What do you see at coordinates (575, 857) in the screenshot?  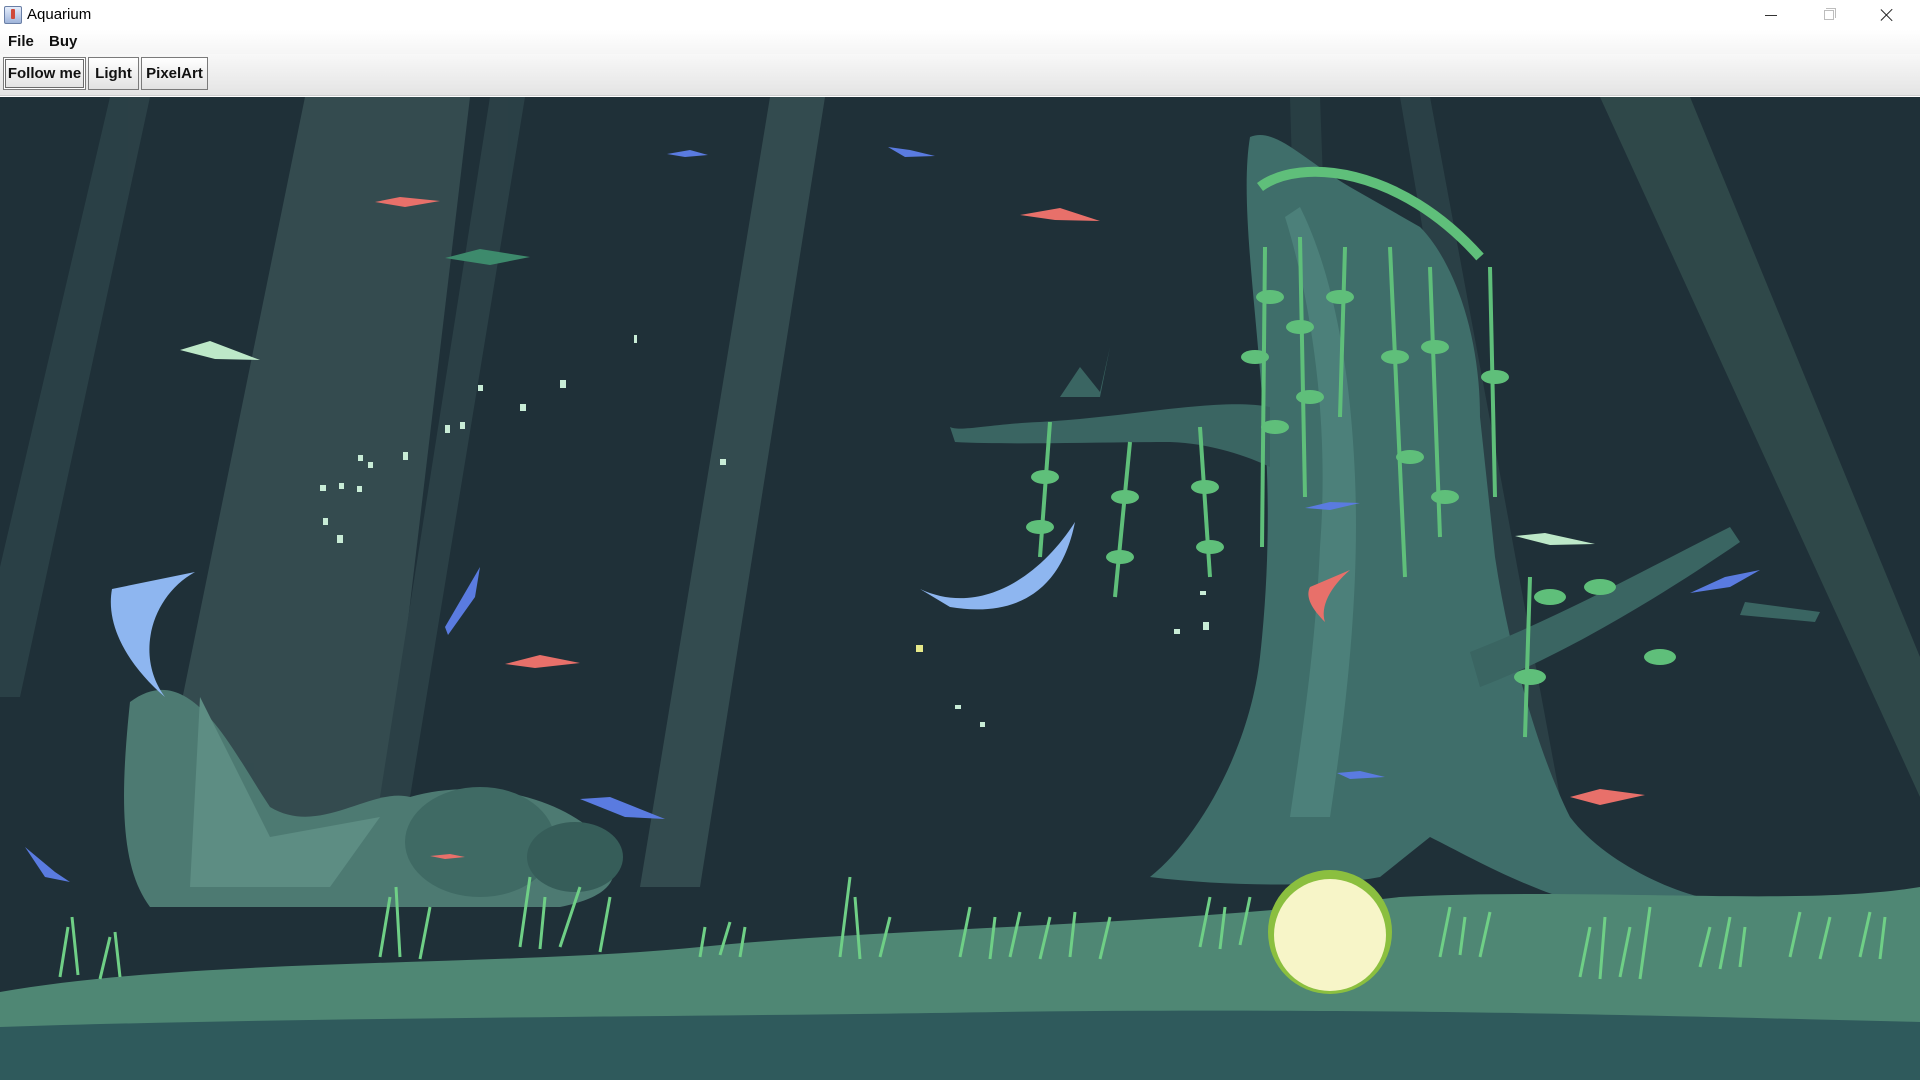 I see `rock-small` at bounding box center [575, 857].